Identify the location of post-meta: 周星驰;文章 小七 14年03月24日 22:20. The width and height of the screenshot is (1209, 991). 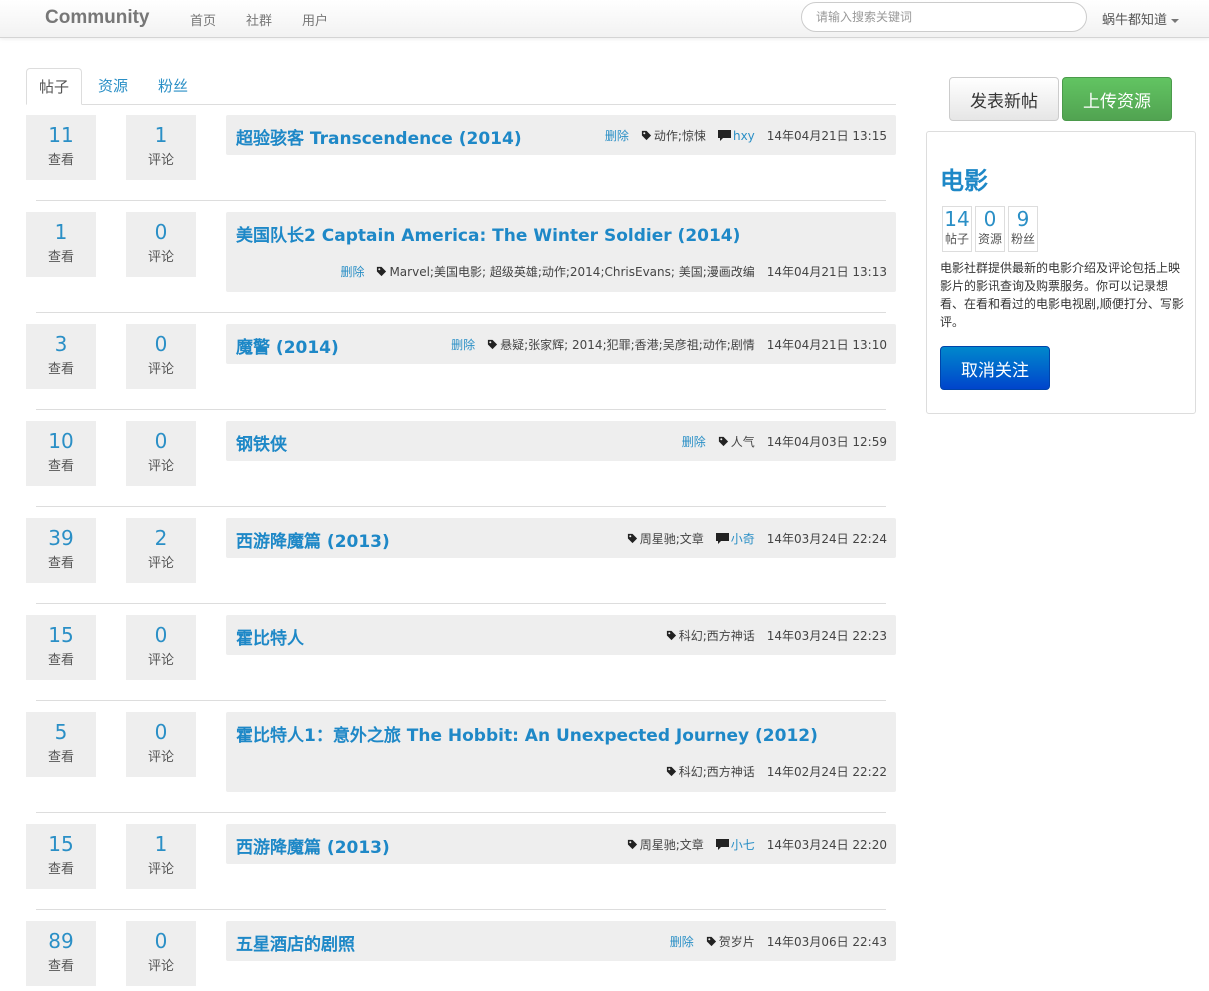
(757, 844).